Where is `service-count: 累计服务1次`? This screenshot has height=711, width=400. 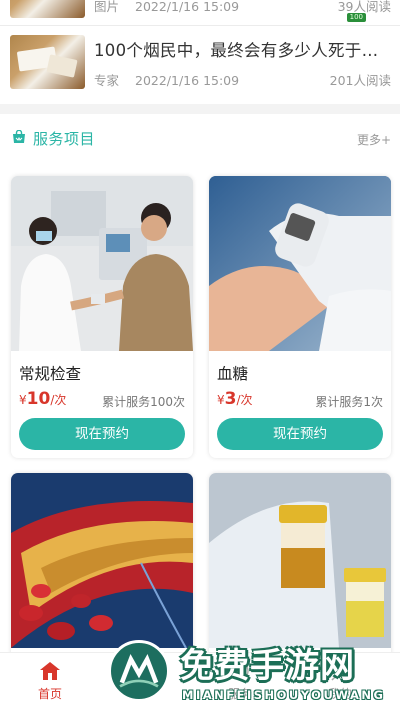 service-count: 累计服务1次 is located at coordinates (349, 402).